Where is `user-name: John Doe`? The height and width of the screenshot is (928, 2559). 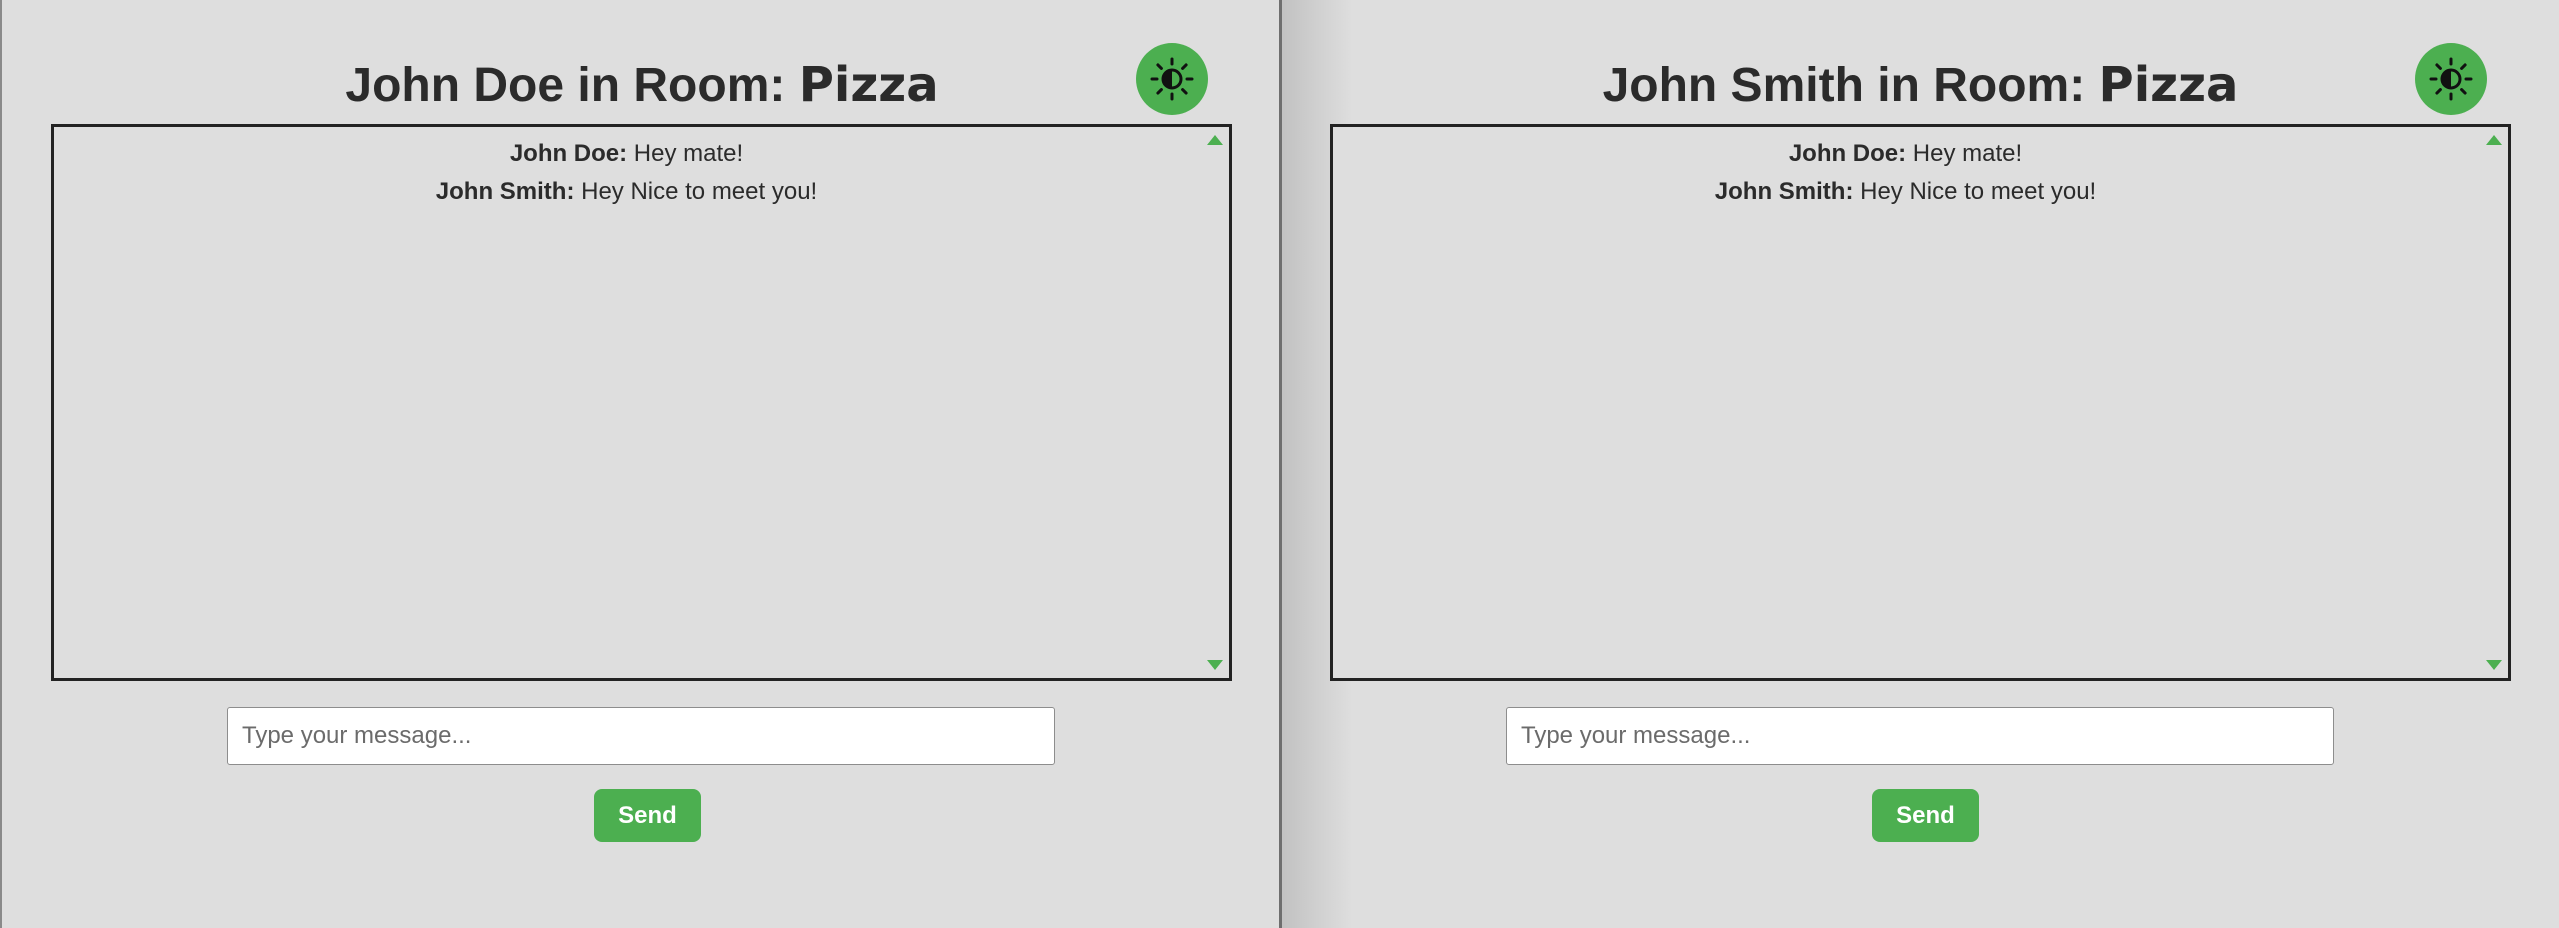 user-name: John Doe is located at coordinates (455, 85).